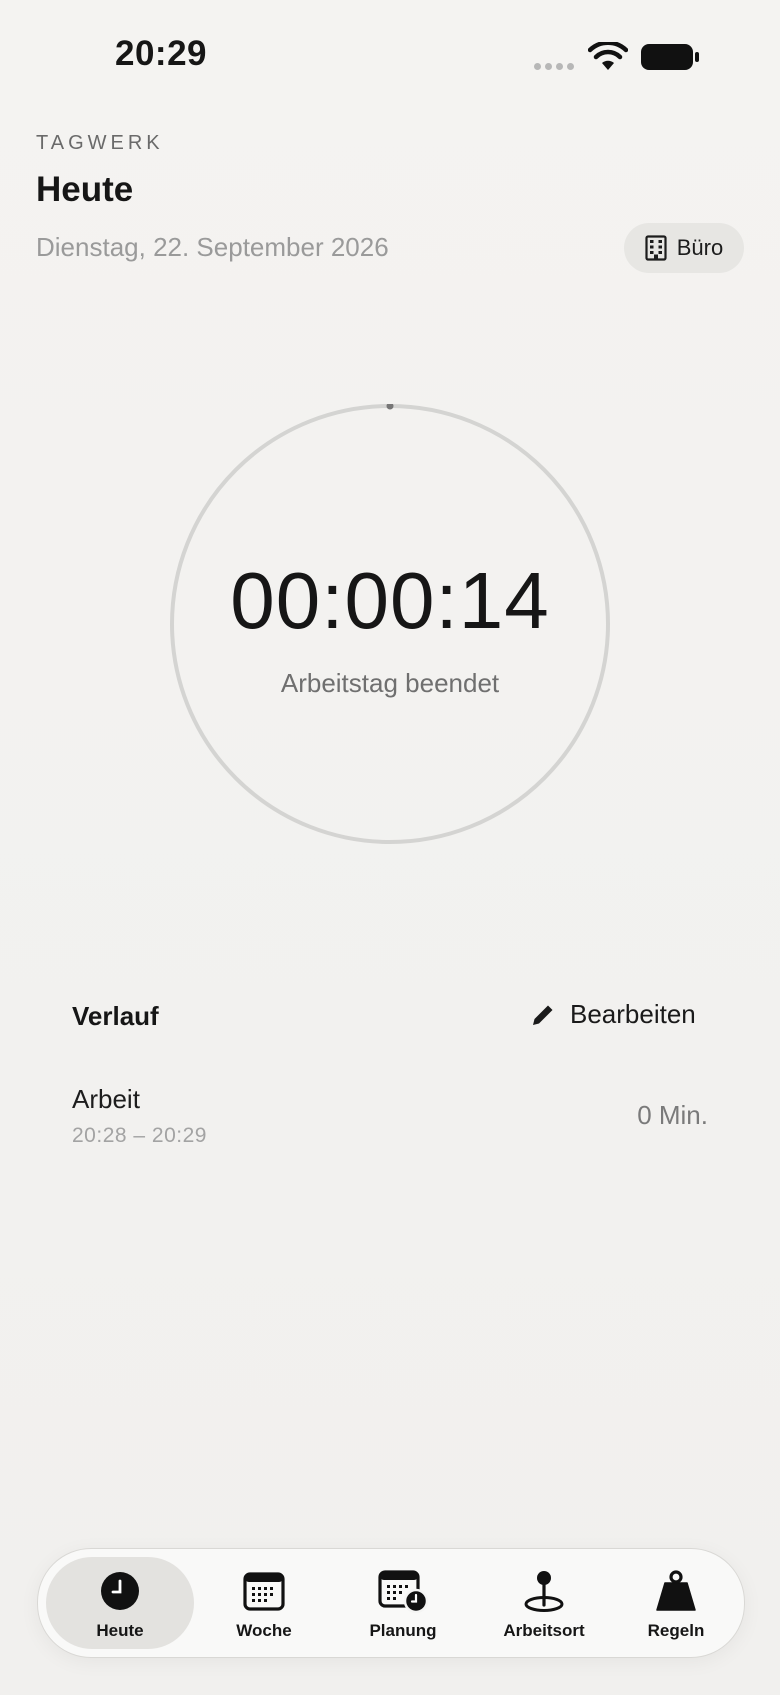 Image resolution: width=780 pixels, height=1695 pixels. What do you see at coordinates (139, 1135) in the screenshot?
I see `history-entry-range: 20:28 – 20:29` at bounding box center [139, 1135].